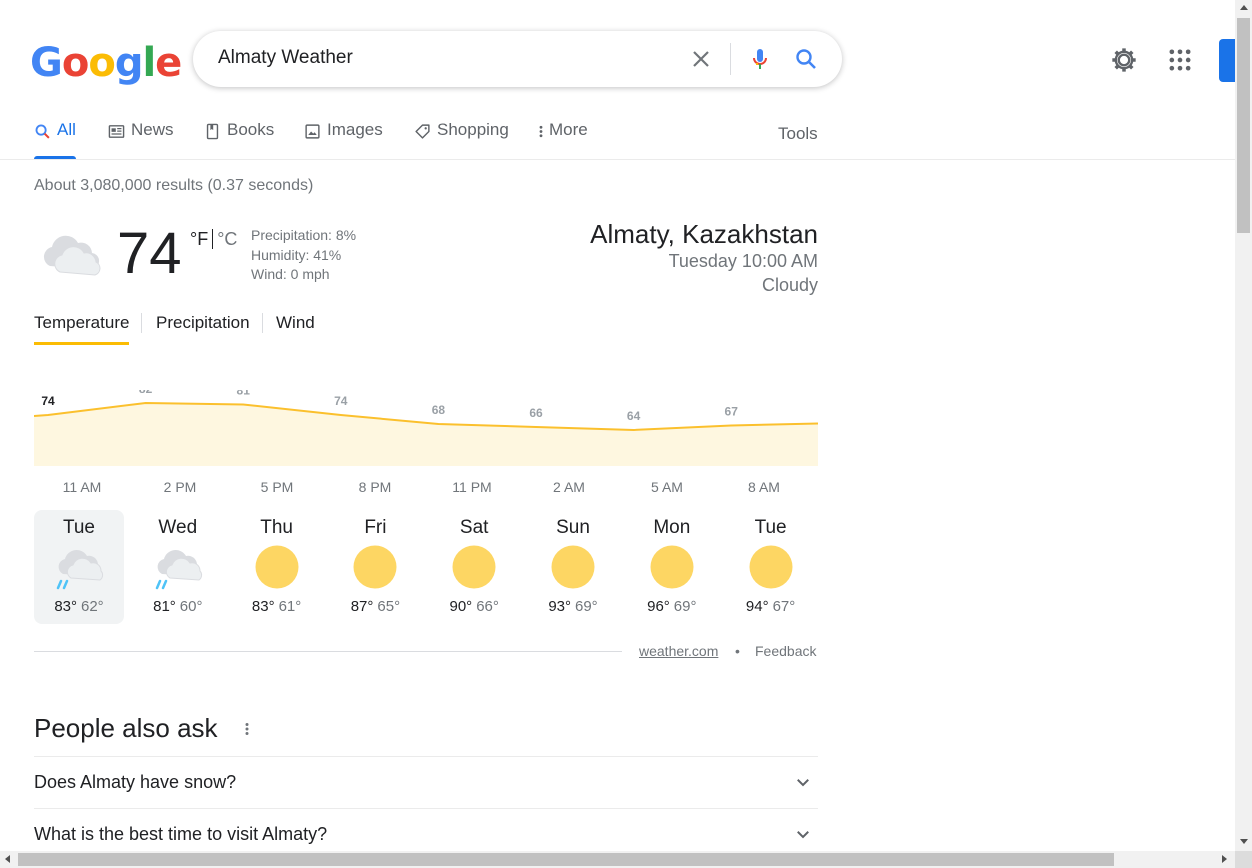 The height and width of the screenshot is (868, 1252). I want to click on high-temp: 93°, so click(559, 606).